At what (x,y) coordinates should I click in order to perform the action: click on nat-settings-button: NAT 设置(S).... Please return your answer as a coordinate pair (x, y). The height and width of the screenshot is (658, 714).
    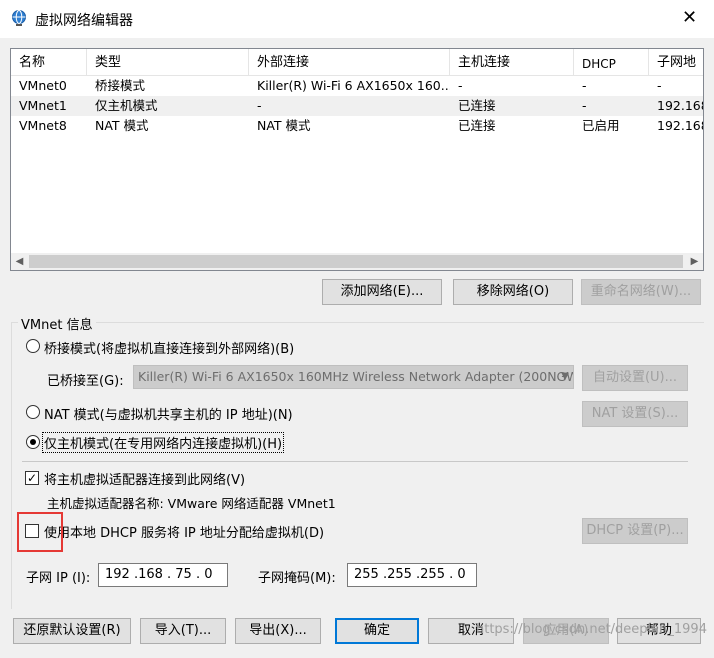
    Looking at the image, I should click on (635, 414).